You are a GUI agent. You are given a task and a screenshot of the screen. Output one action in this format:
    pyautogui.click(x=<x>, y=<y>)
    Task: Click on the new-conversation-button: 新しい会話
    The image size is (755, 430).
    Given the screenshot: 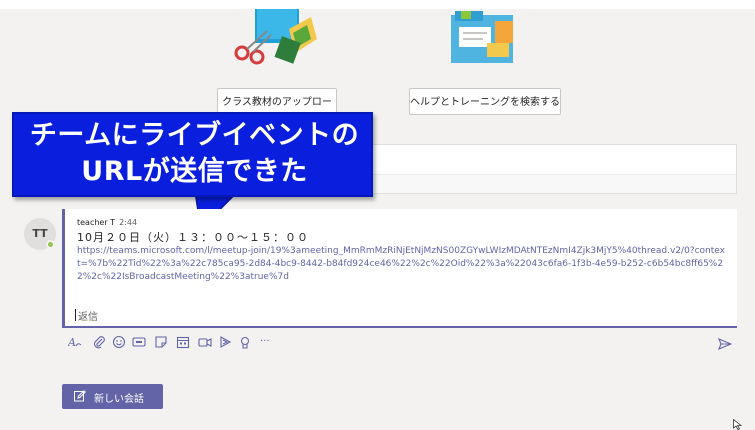 What is the action you would take?
    pyautogui.click(x=112, y=396)
    